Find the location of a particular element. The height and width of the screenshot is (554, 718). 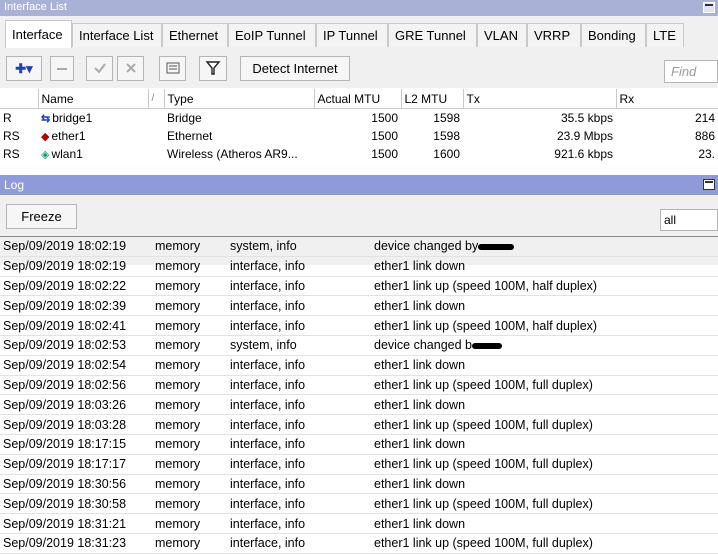

col-rx: Rx is located at coordinates (667, 99).